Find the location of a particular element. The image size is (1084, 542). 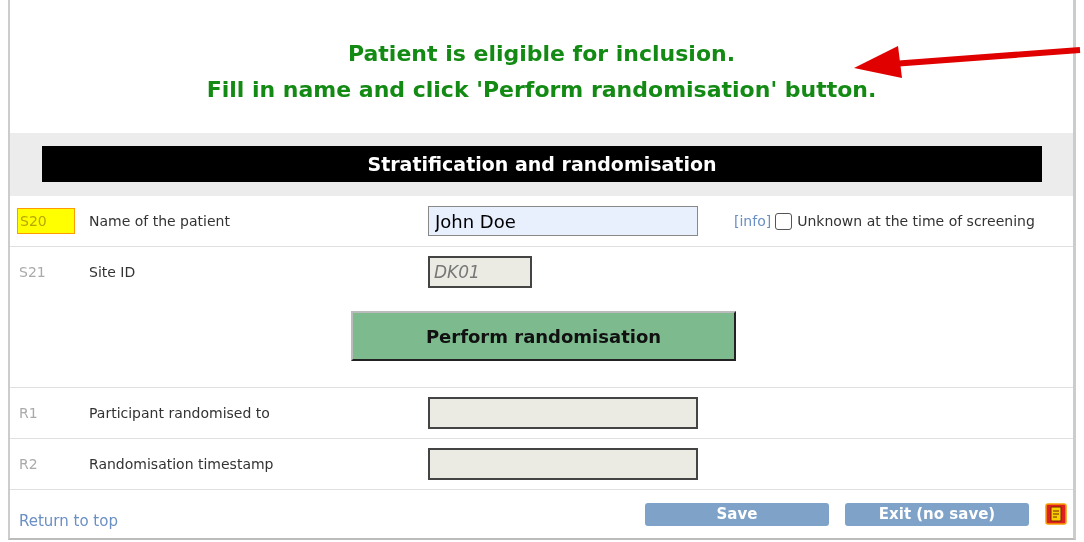

question-code: S20 is located at coordinates (46, 221).